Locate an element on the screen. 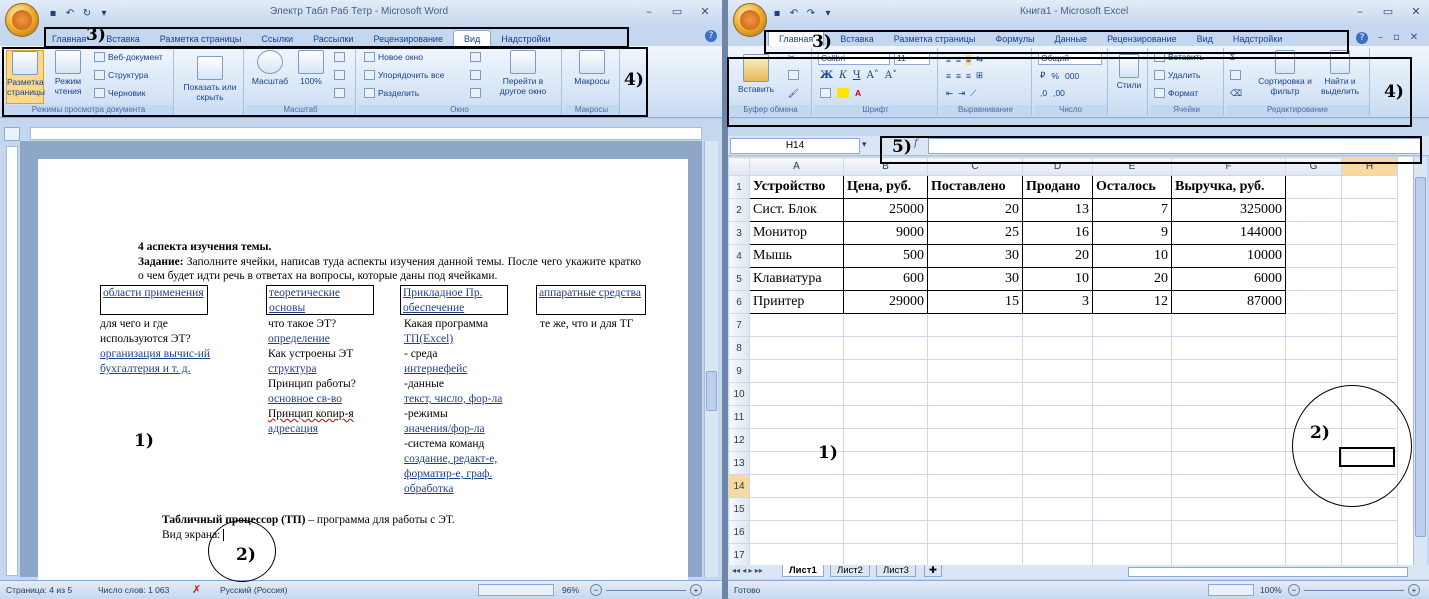 The height and width of the screenshot is (599, 1429). cell: 7 is located at coordinates (1132, 210).